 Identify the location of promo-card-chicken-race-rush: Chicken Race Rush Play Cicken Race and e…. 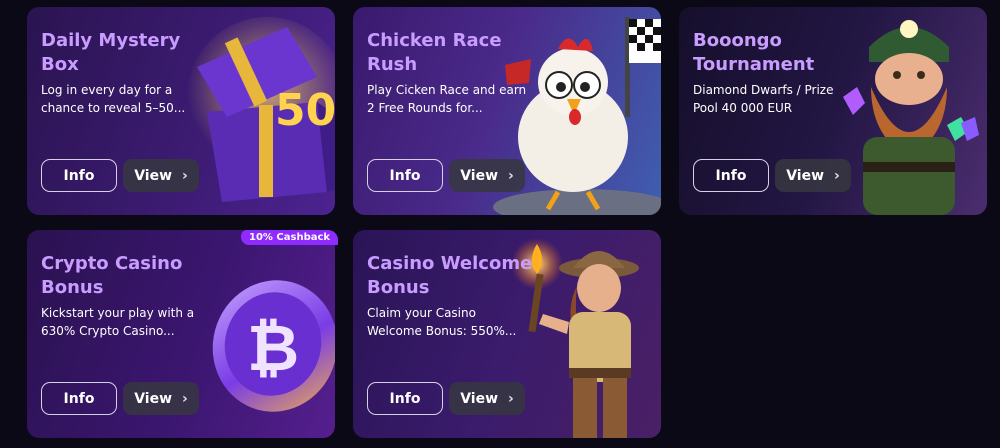
(507, 111).